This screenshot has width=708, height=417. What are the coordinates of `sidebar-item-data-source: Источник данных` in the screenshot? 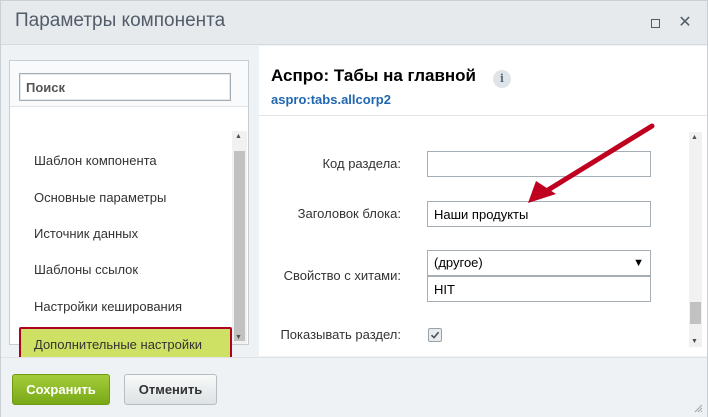 It's located at (86, 233).